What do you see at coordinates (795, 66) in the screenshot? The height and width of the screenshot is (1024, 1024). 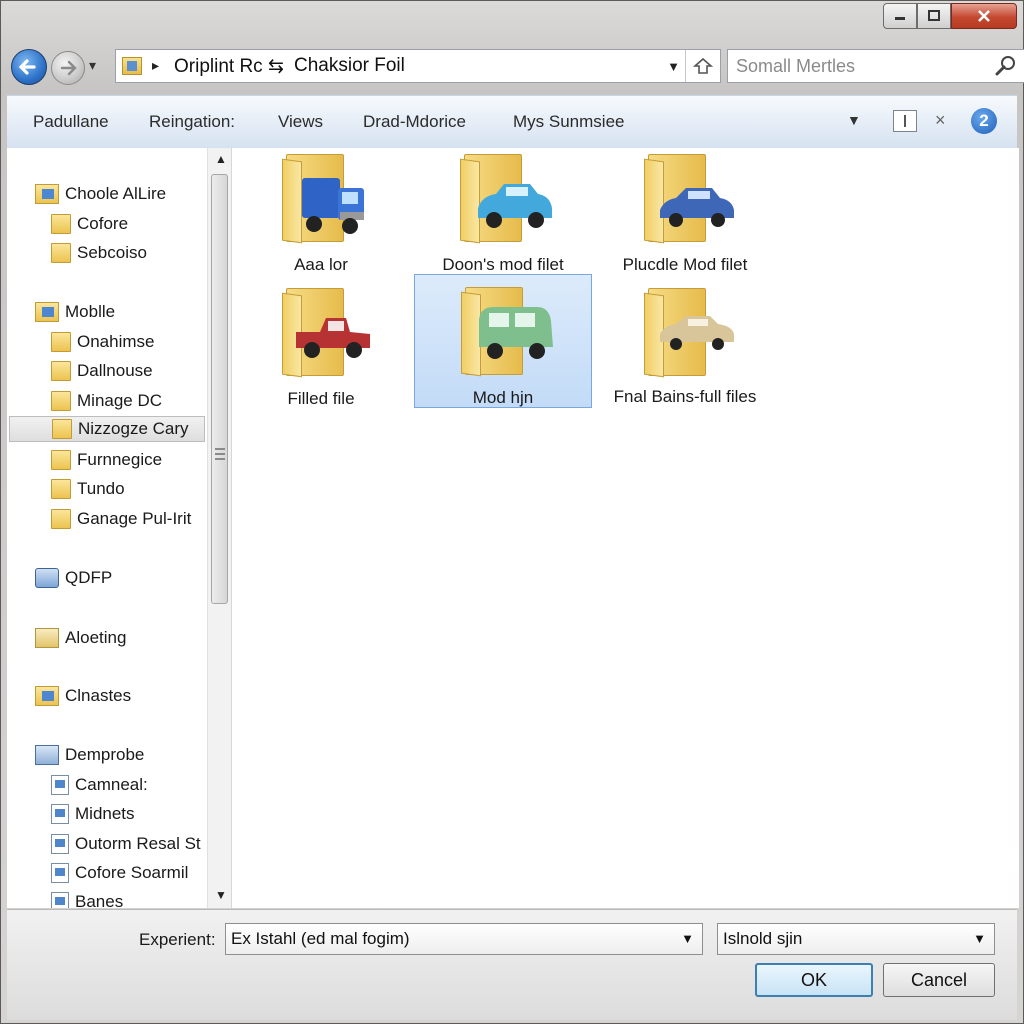 I see `search-input: Somall Mertles` at bounding box center [795, 66].